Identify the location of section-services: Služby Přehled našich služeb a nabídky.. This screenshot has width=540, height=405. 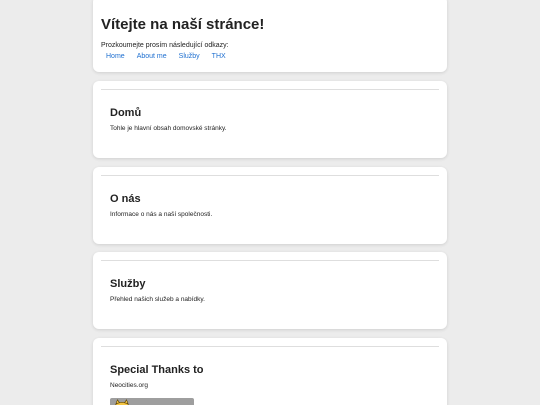
(270, 290).